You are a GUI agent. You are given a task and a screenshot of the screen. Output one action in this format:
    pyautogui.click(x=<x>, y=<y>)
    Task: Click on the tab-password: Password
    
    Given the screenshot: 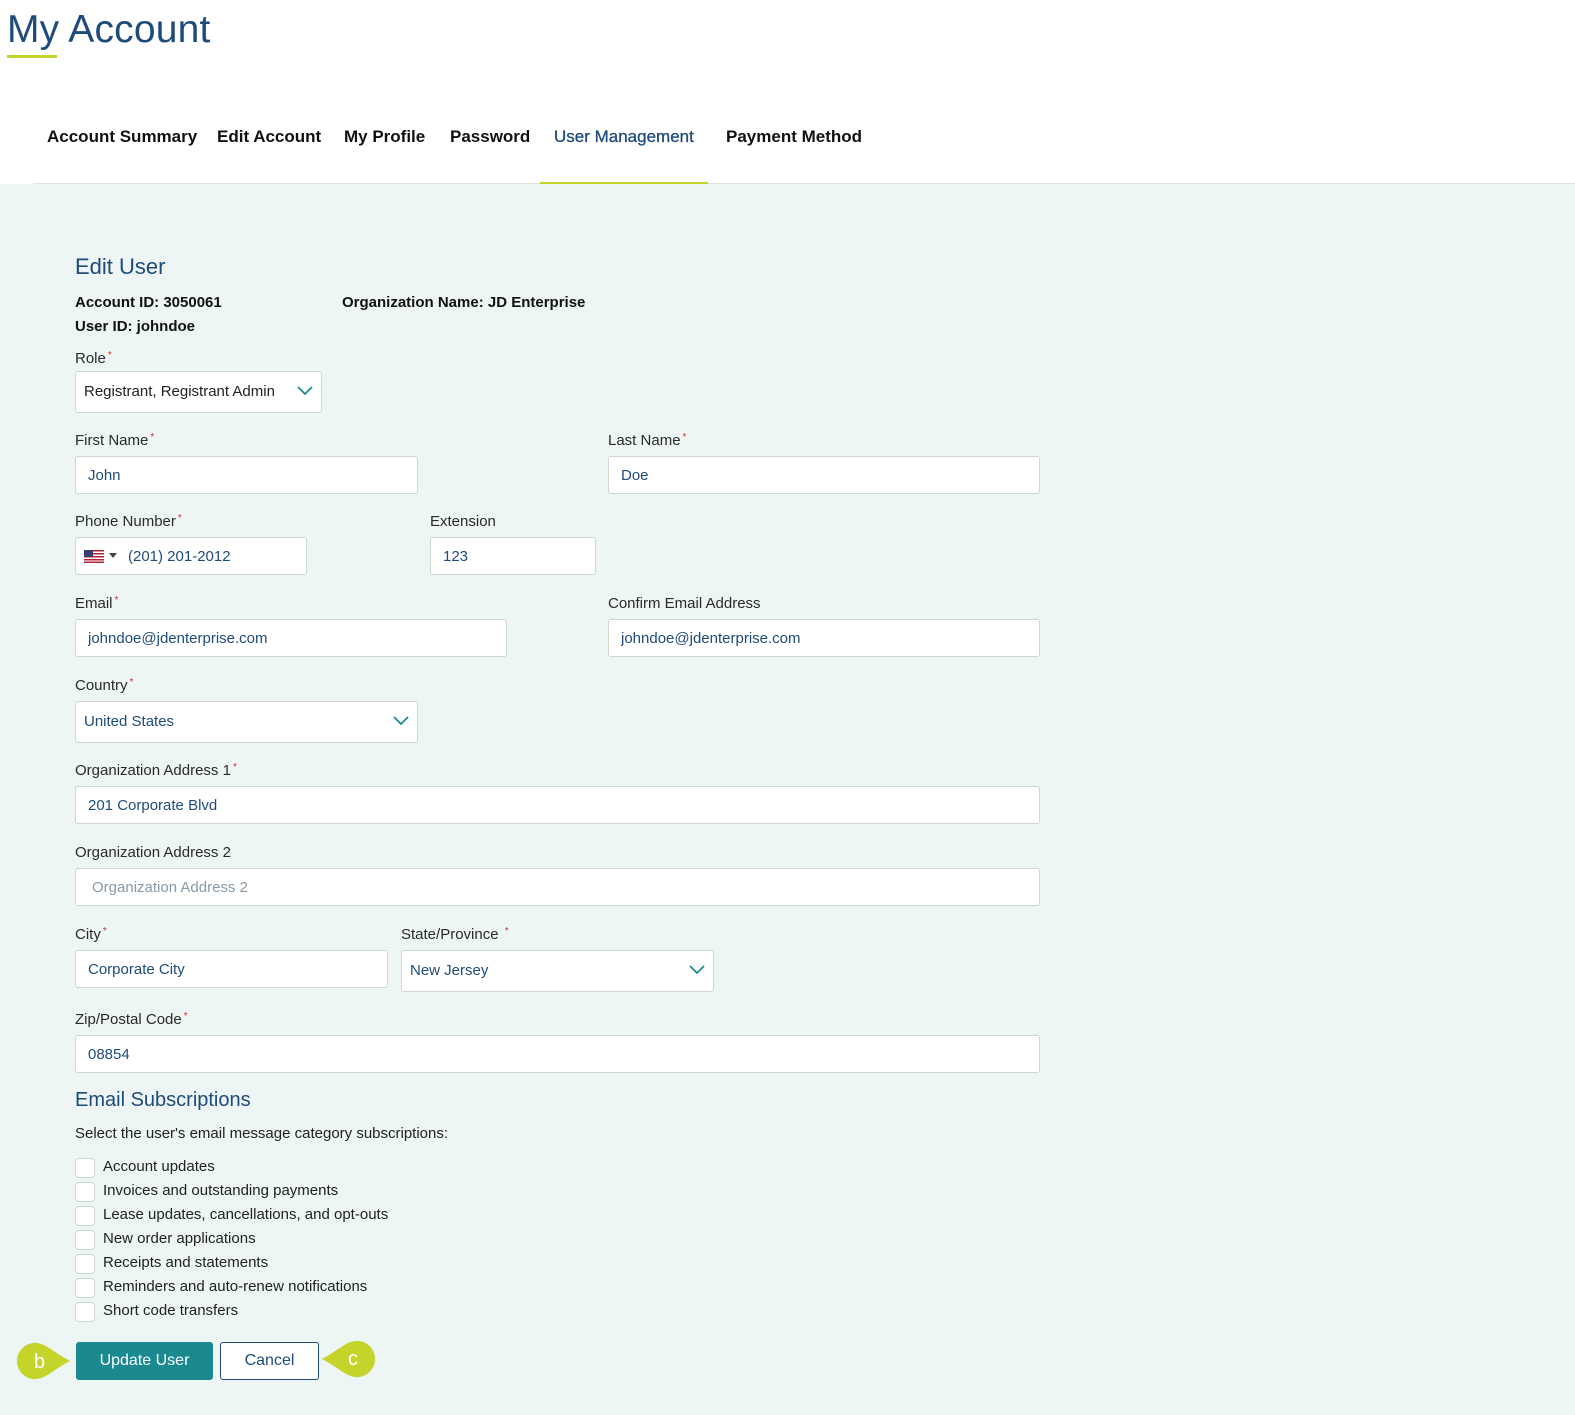 What is the action you would take?
    pyautogui.click(x=490, y=147)
    